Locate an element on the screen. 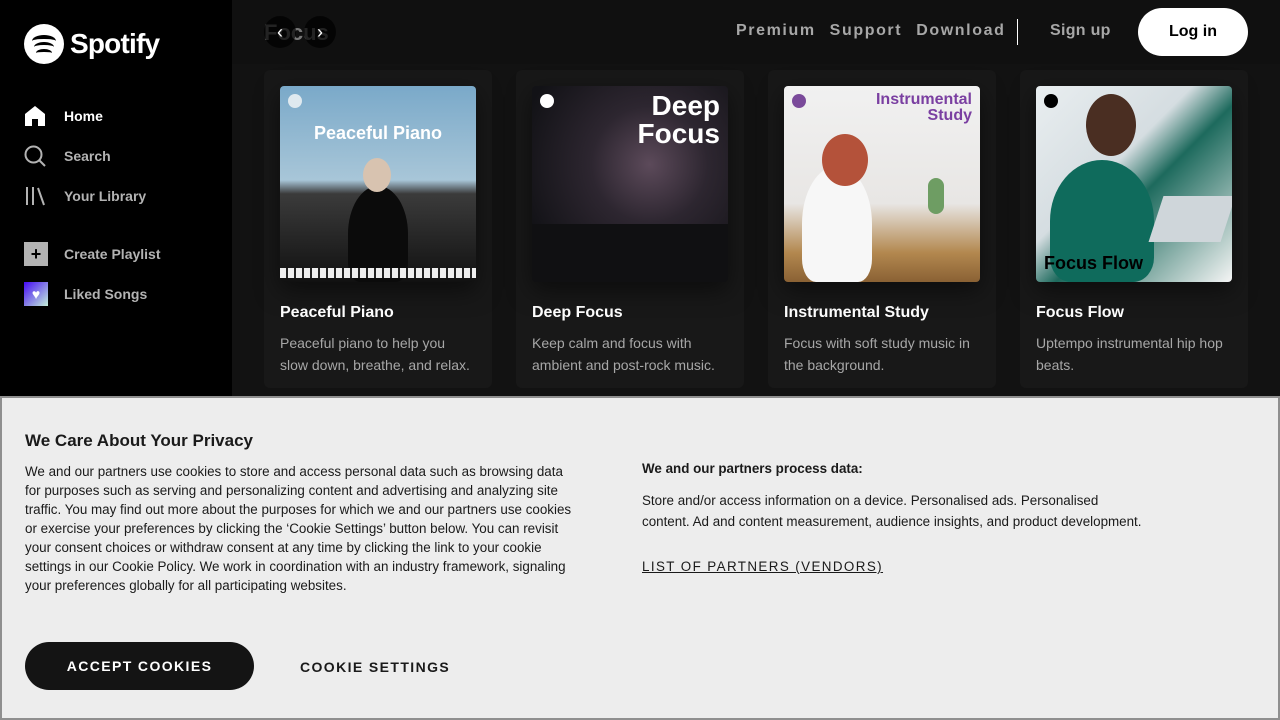 Image resolution: width=1280 pixels, height=720 pixels. sidebar-nav: Home Search Your Library is located at coordinates (119, 156).